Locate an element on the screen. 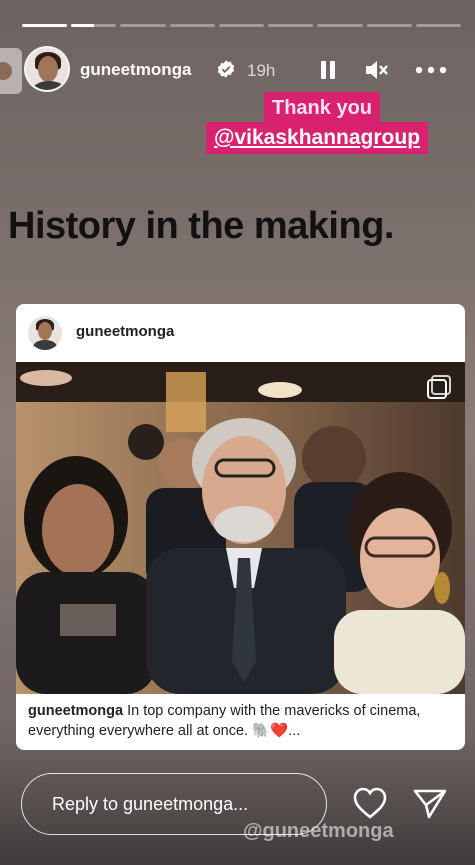 This screenshot has width=475, height=865. more-options-icon is located at coordinates (431, 70).